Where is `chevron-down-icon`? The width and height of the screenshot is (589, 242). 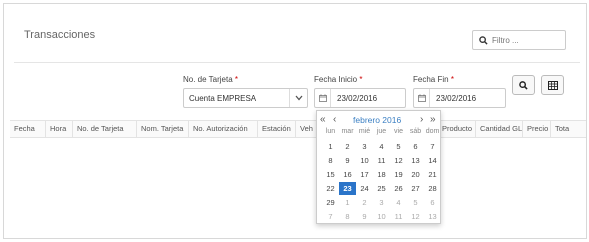
chevron-down-icon is located at coordinates (298, 98).